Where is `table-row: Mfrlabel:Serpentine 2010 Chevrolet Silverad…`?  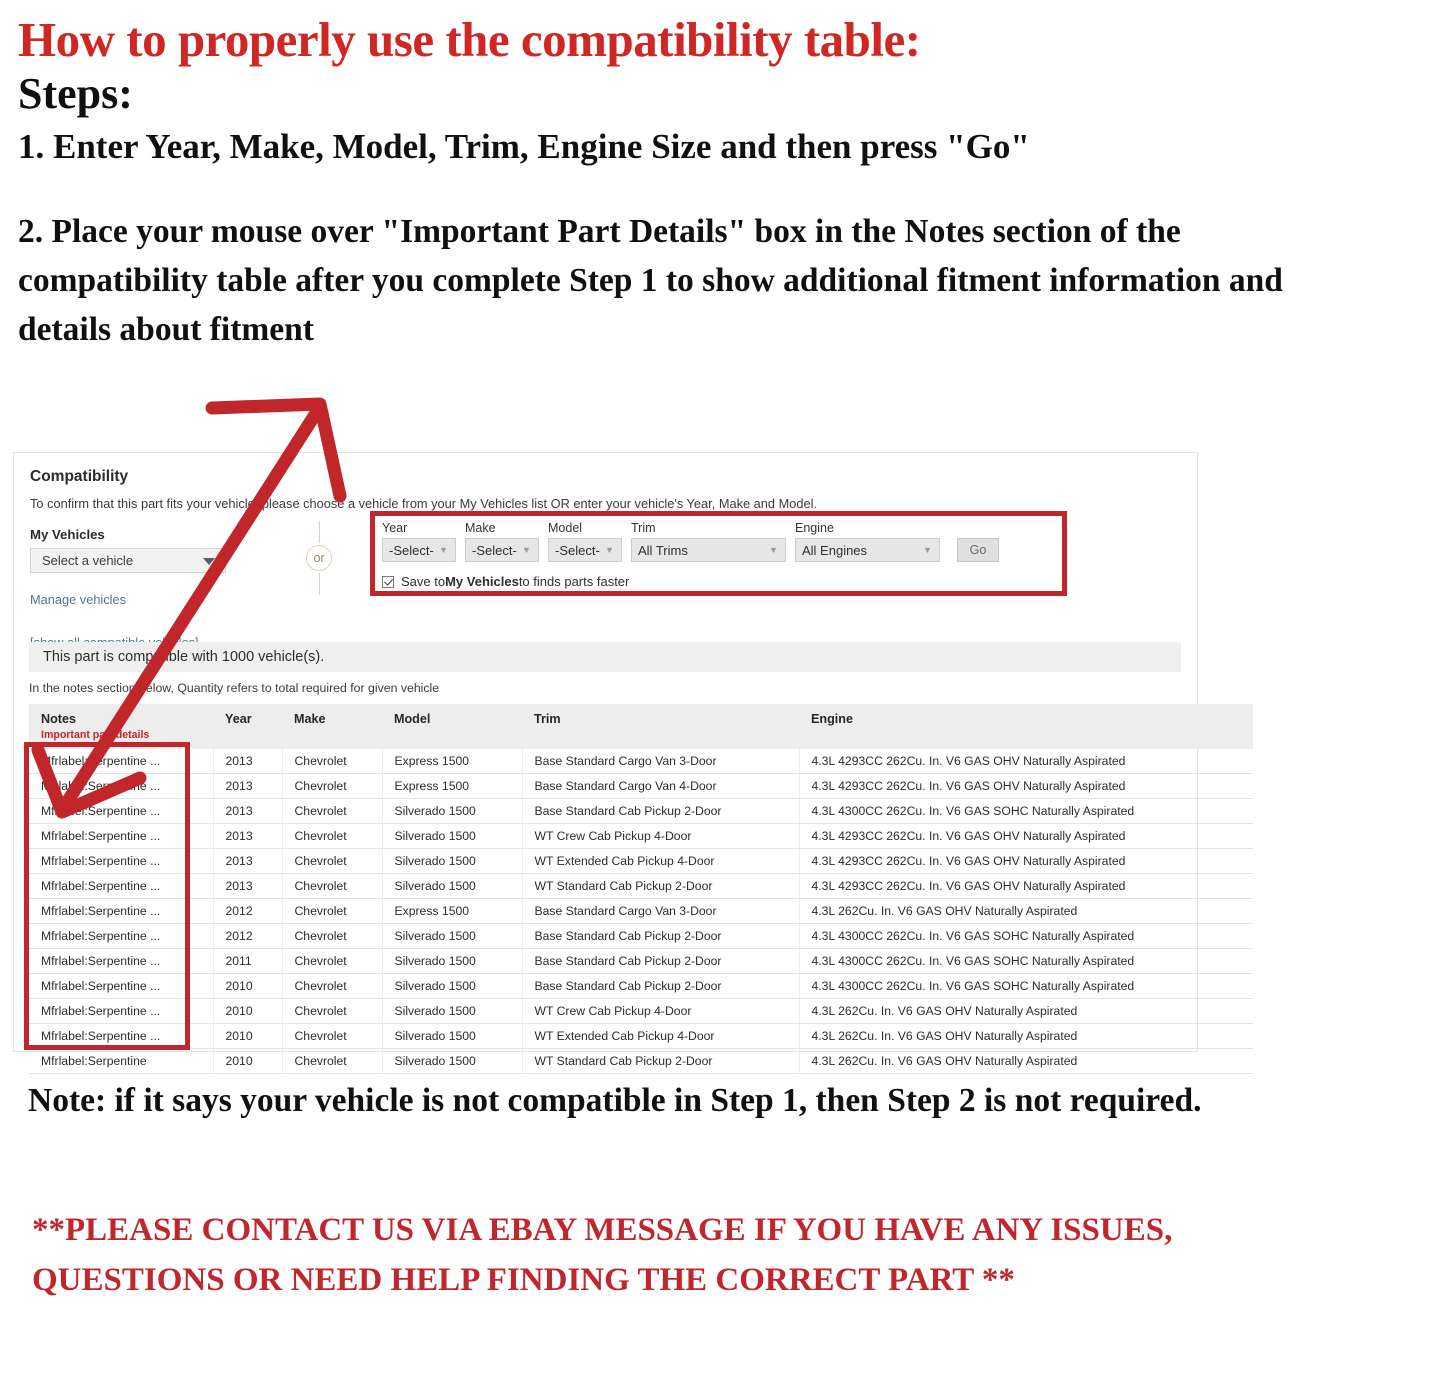 table-row: Mfrlabel:Serpentine 2010 Chevrolet Silverad… is located at coordinates (641, 1061).